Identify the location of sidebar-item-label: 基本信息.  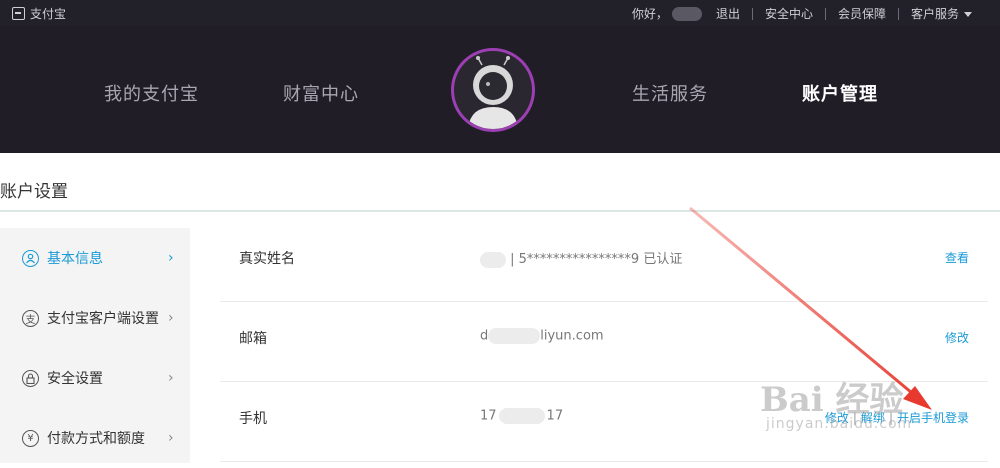
(75, 259).